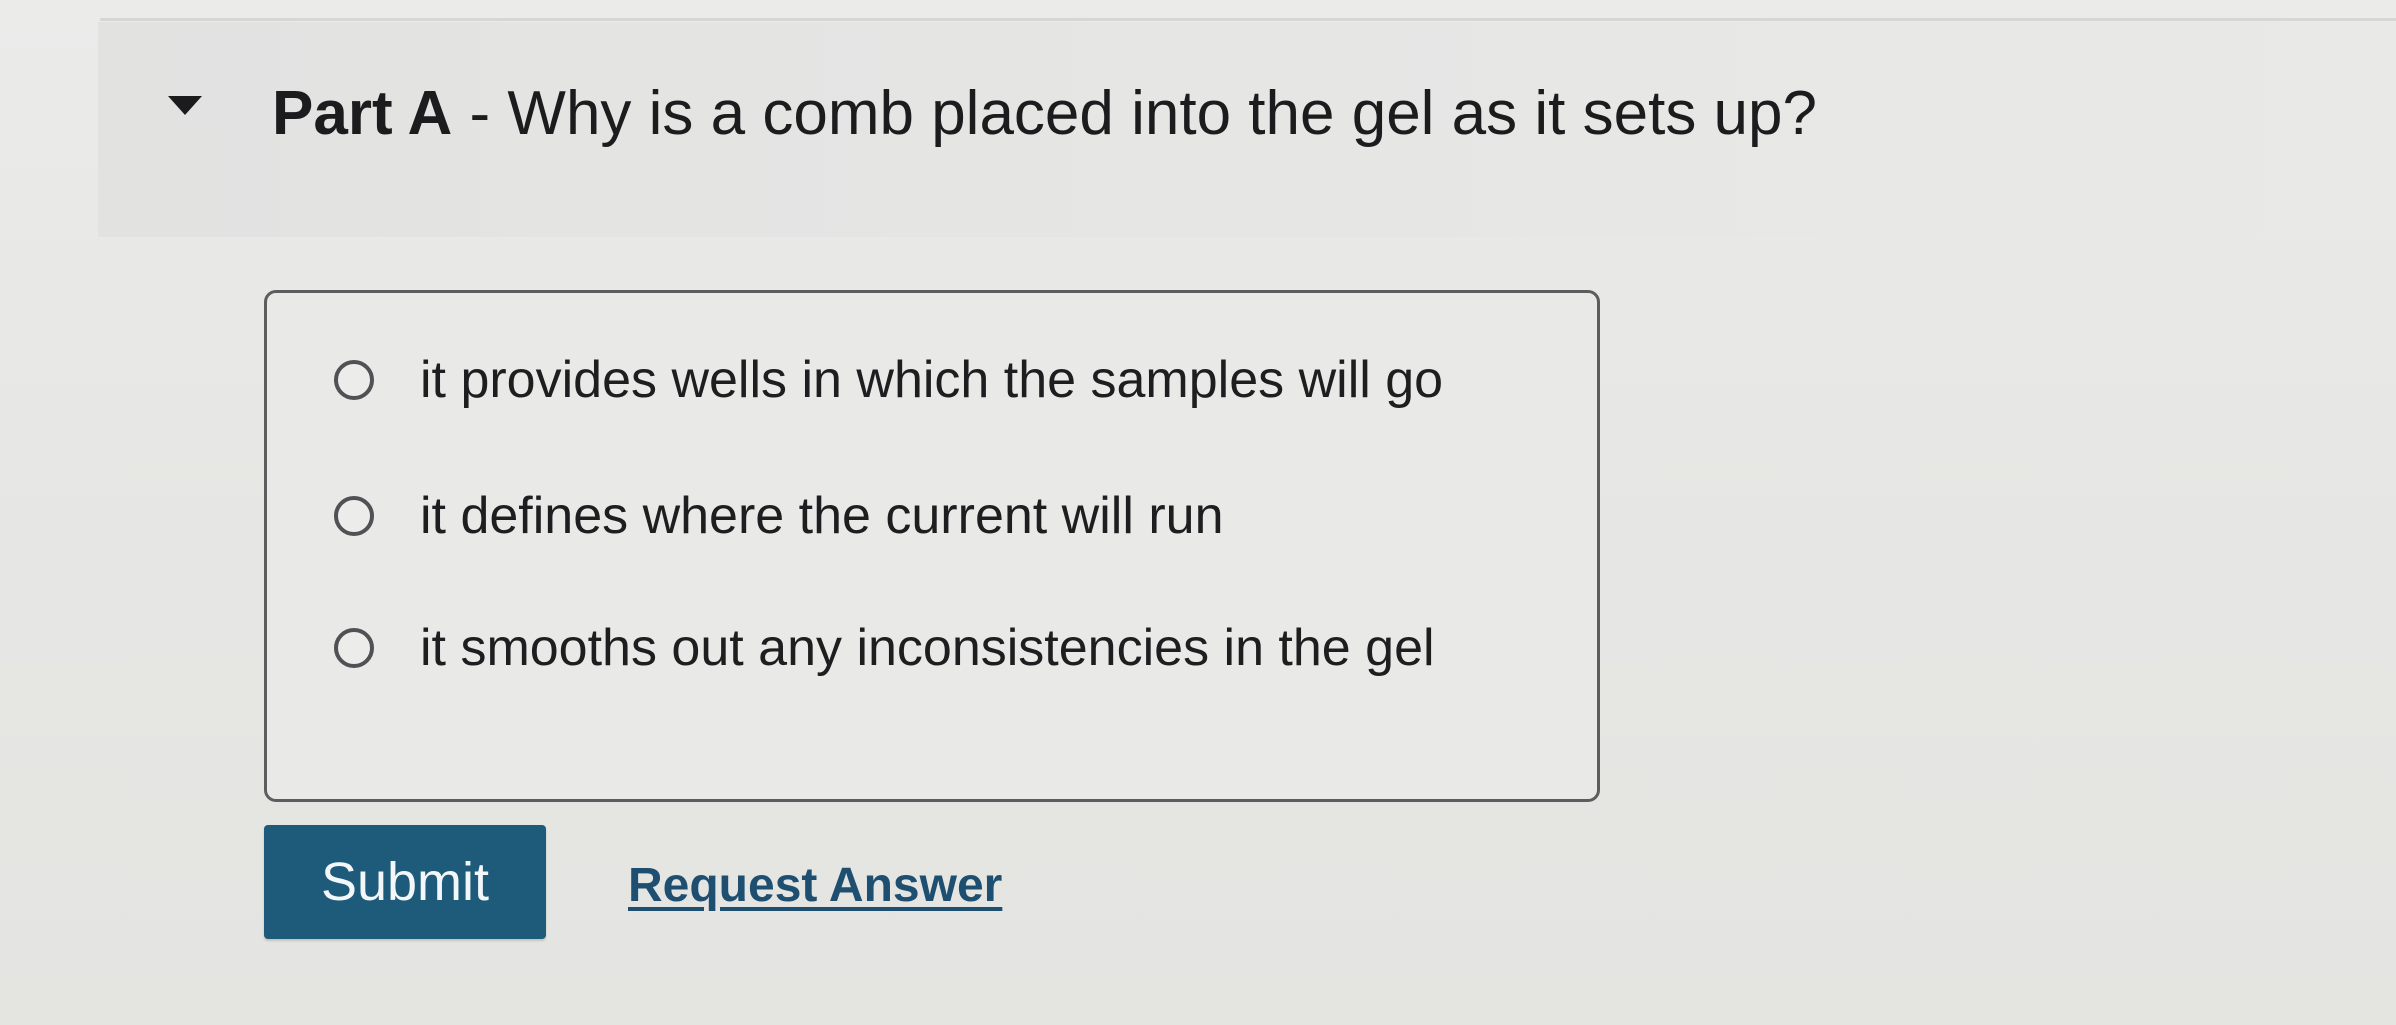 This screenshot has height=1025, width=2396. I want to click on answer-option: it defines where the current will run, so click(779, 516).